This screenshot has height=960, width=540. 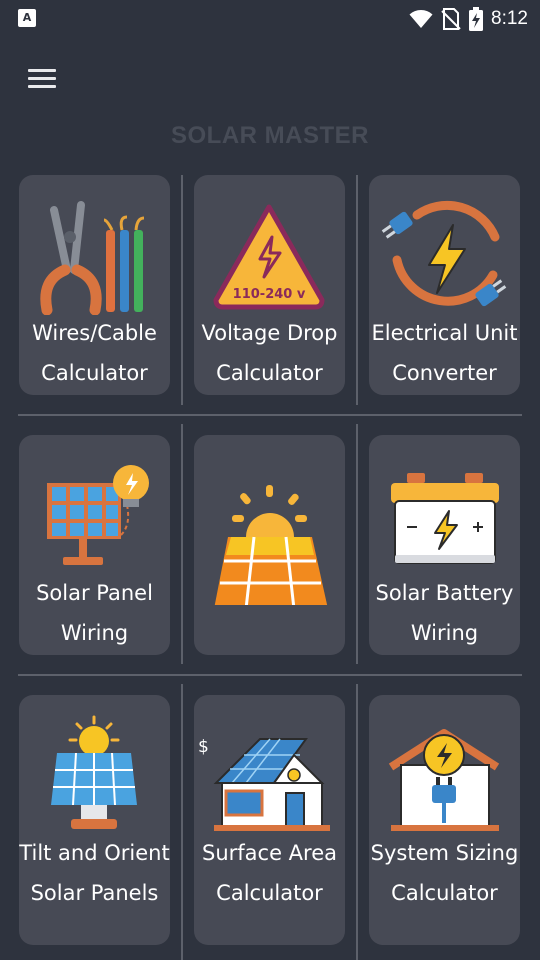 I want to click on card-title-line2: Solar Panels, so click(x=94, y=893).